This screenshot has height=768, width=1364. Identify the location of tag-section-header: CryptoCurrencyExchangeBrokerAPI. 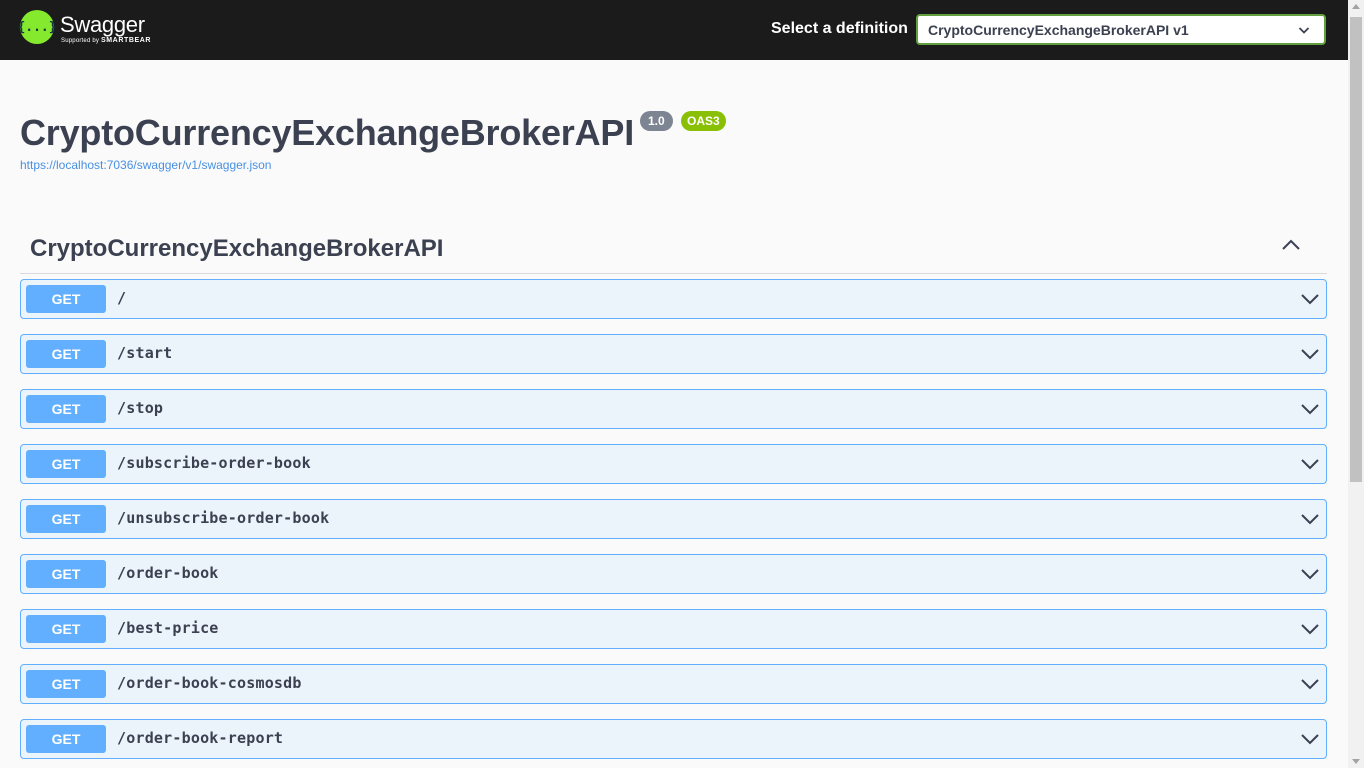
(673, 249).